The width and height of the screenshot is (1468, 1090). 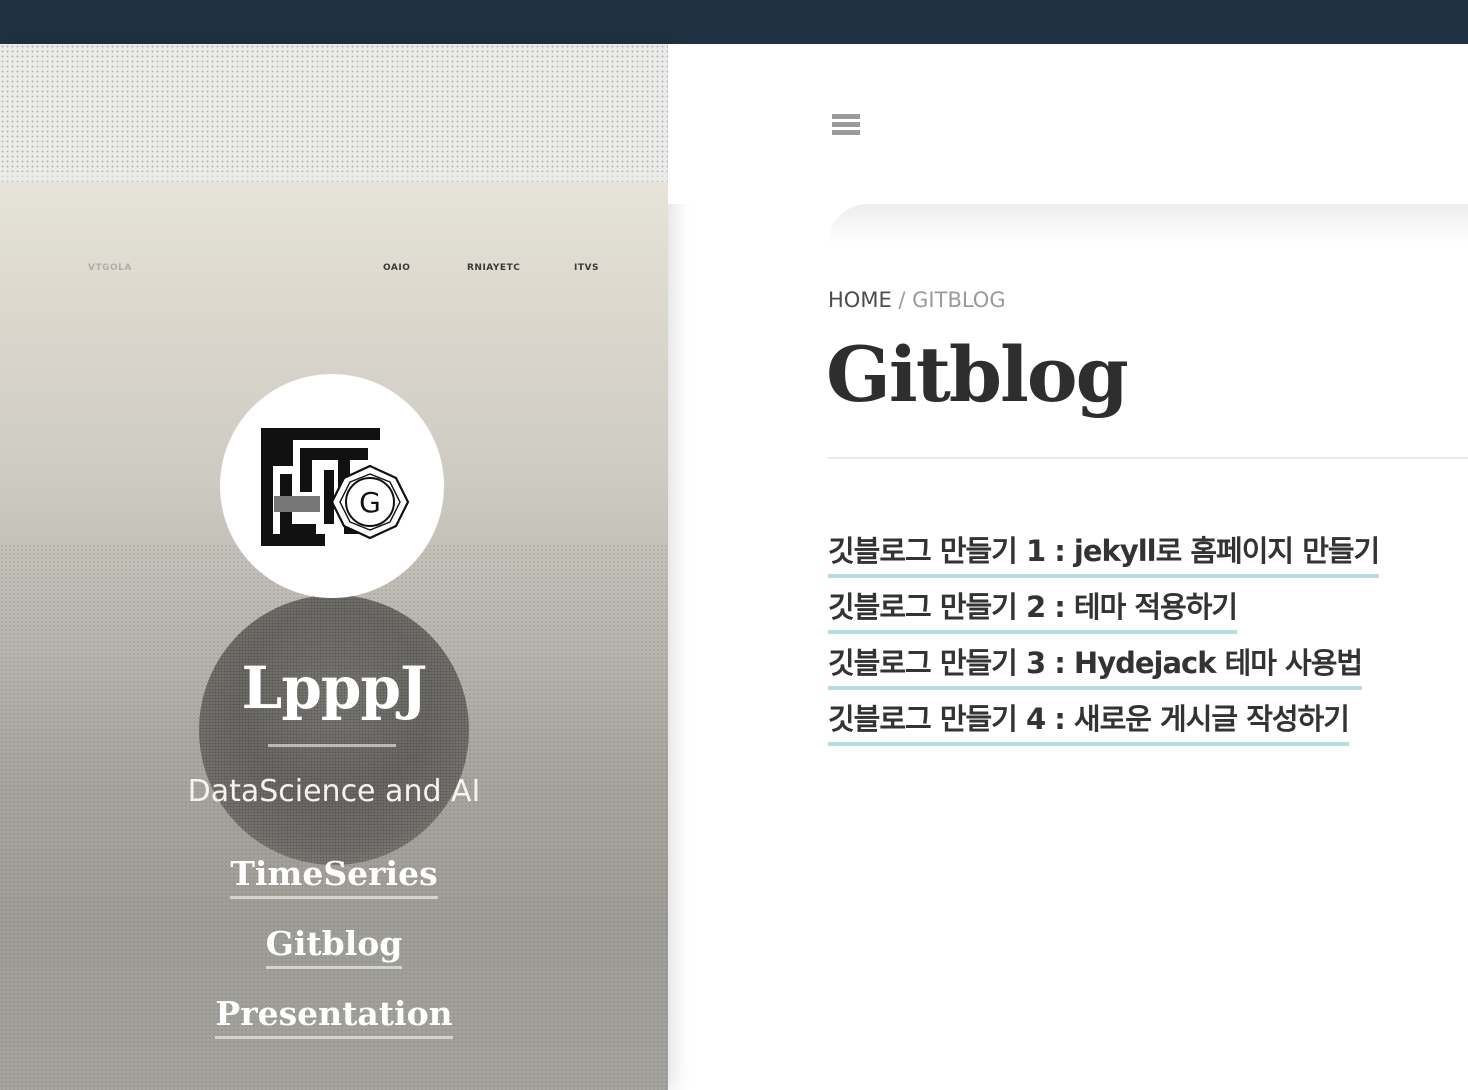 I want to click on sidebar-texture, so click(x=334, y=113).